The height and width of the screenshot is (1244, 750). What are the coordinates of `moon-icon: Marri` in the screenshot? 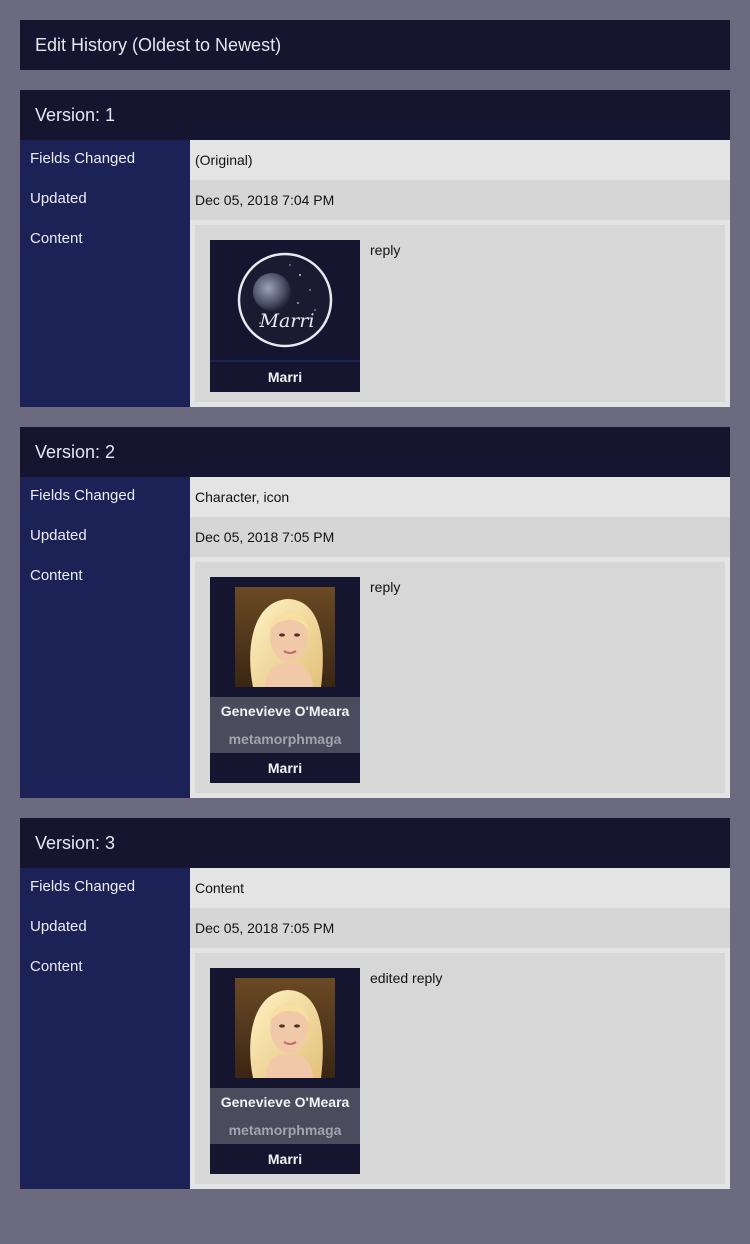 It's located at (285, 301).